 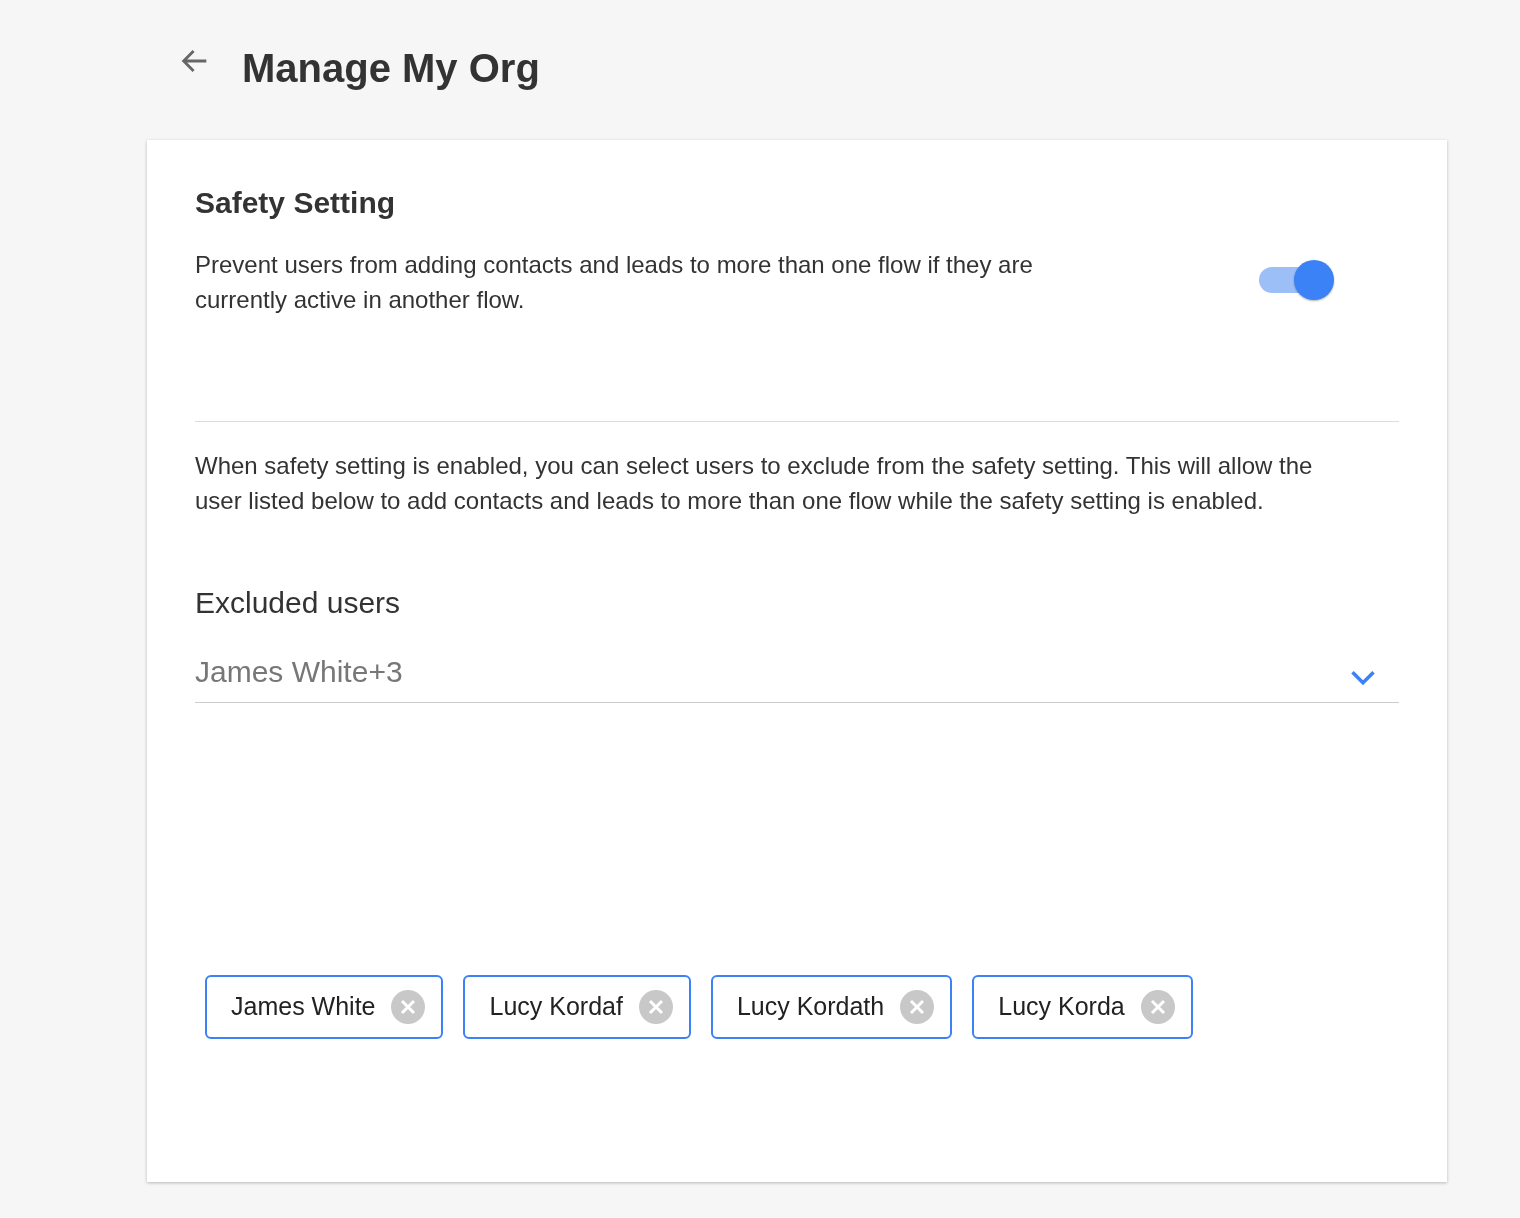 I want to click on exclusion-note: When safety setting is enabled, you can select users to exclude from the safety setting. This will allow the user listed below to add contacts and leads to more than one flow while the safety setting is enabled., so click(x=754, y=483).